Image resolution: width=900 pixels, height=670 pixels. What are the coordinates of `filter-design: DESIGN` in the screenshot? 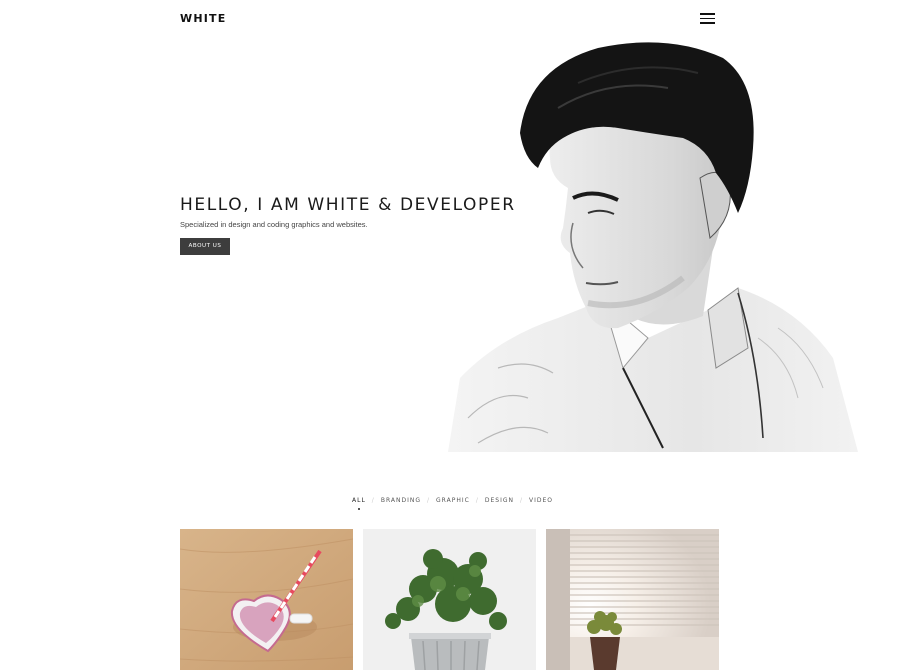 It's located at (499, 500).